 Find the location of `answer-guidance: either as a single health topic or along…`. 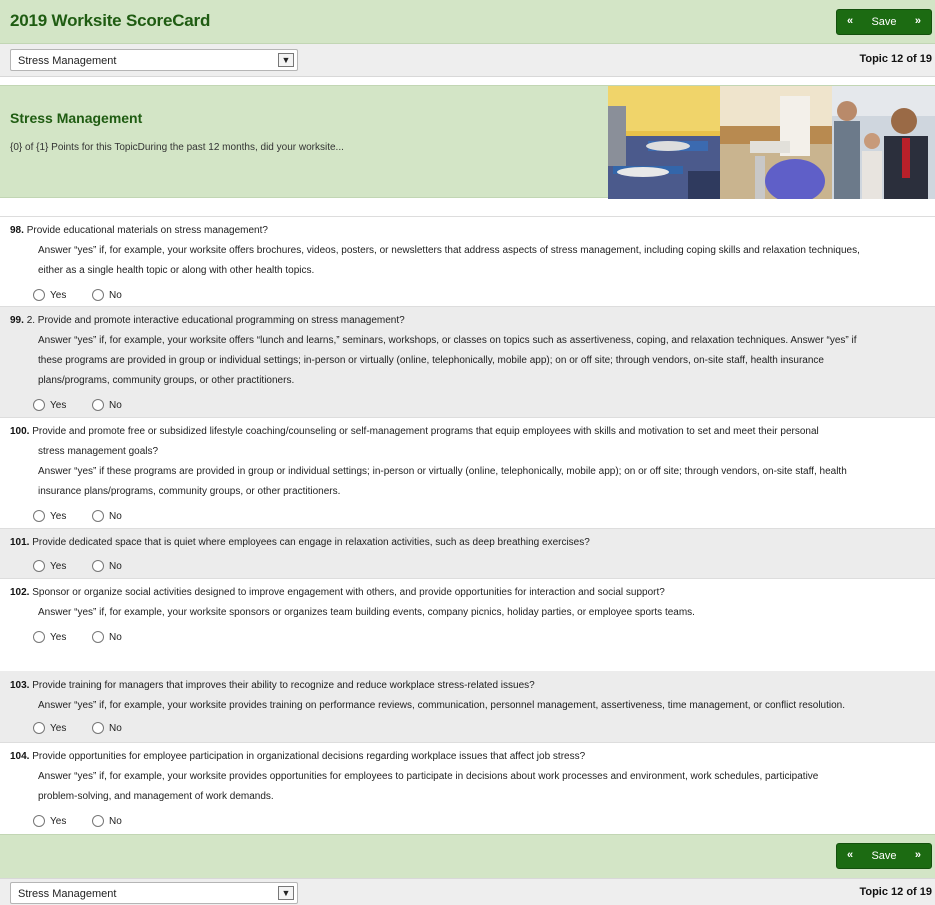

answer-guidance: either as a single health topic or along… is located at coordinates (176, 270).